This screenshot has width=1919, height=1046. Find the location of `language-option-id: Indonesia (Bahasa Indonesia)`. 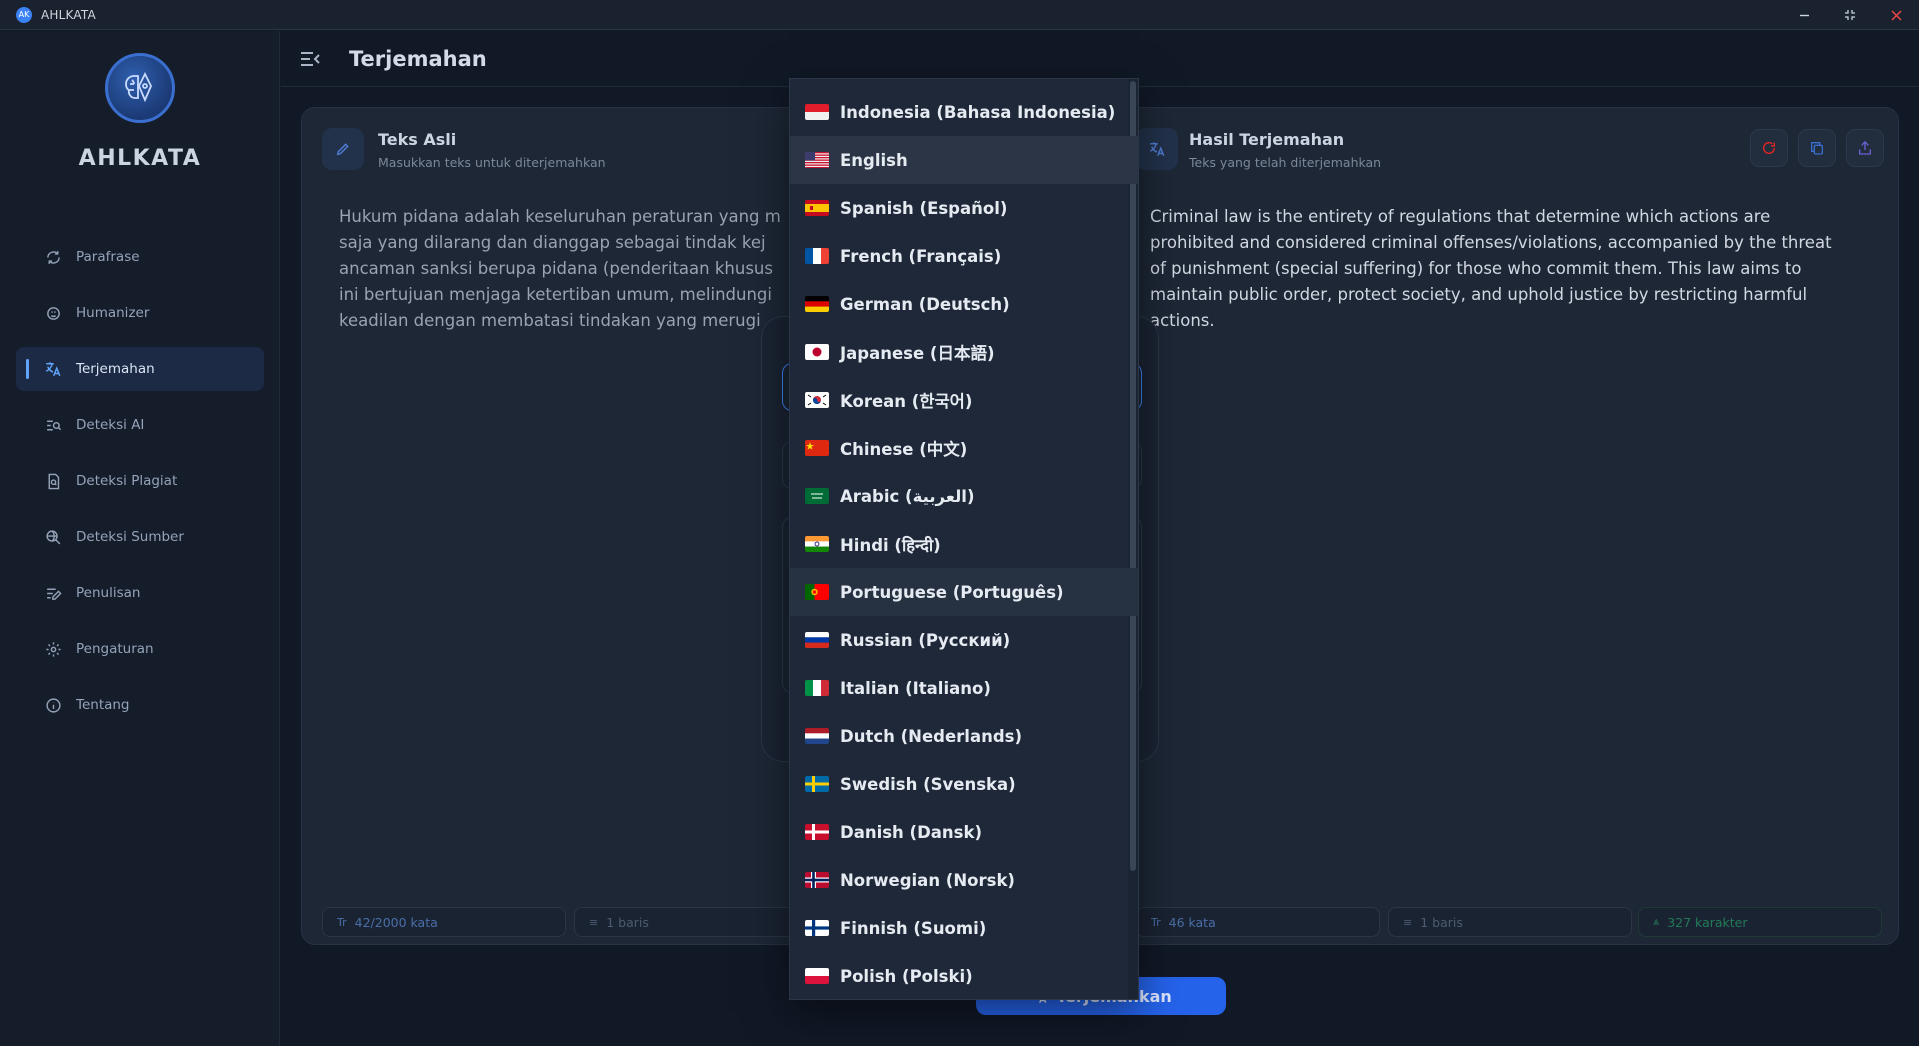

language-option-id: Indonesia (Bahasa Indonesia) is located at coordinates (964, 112).